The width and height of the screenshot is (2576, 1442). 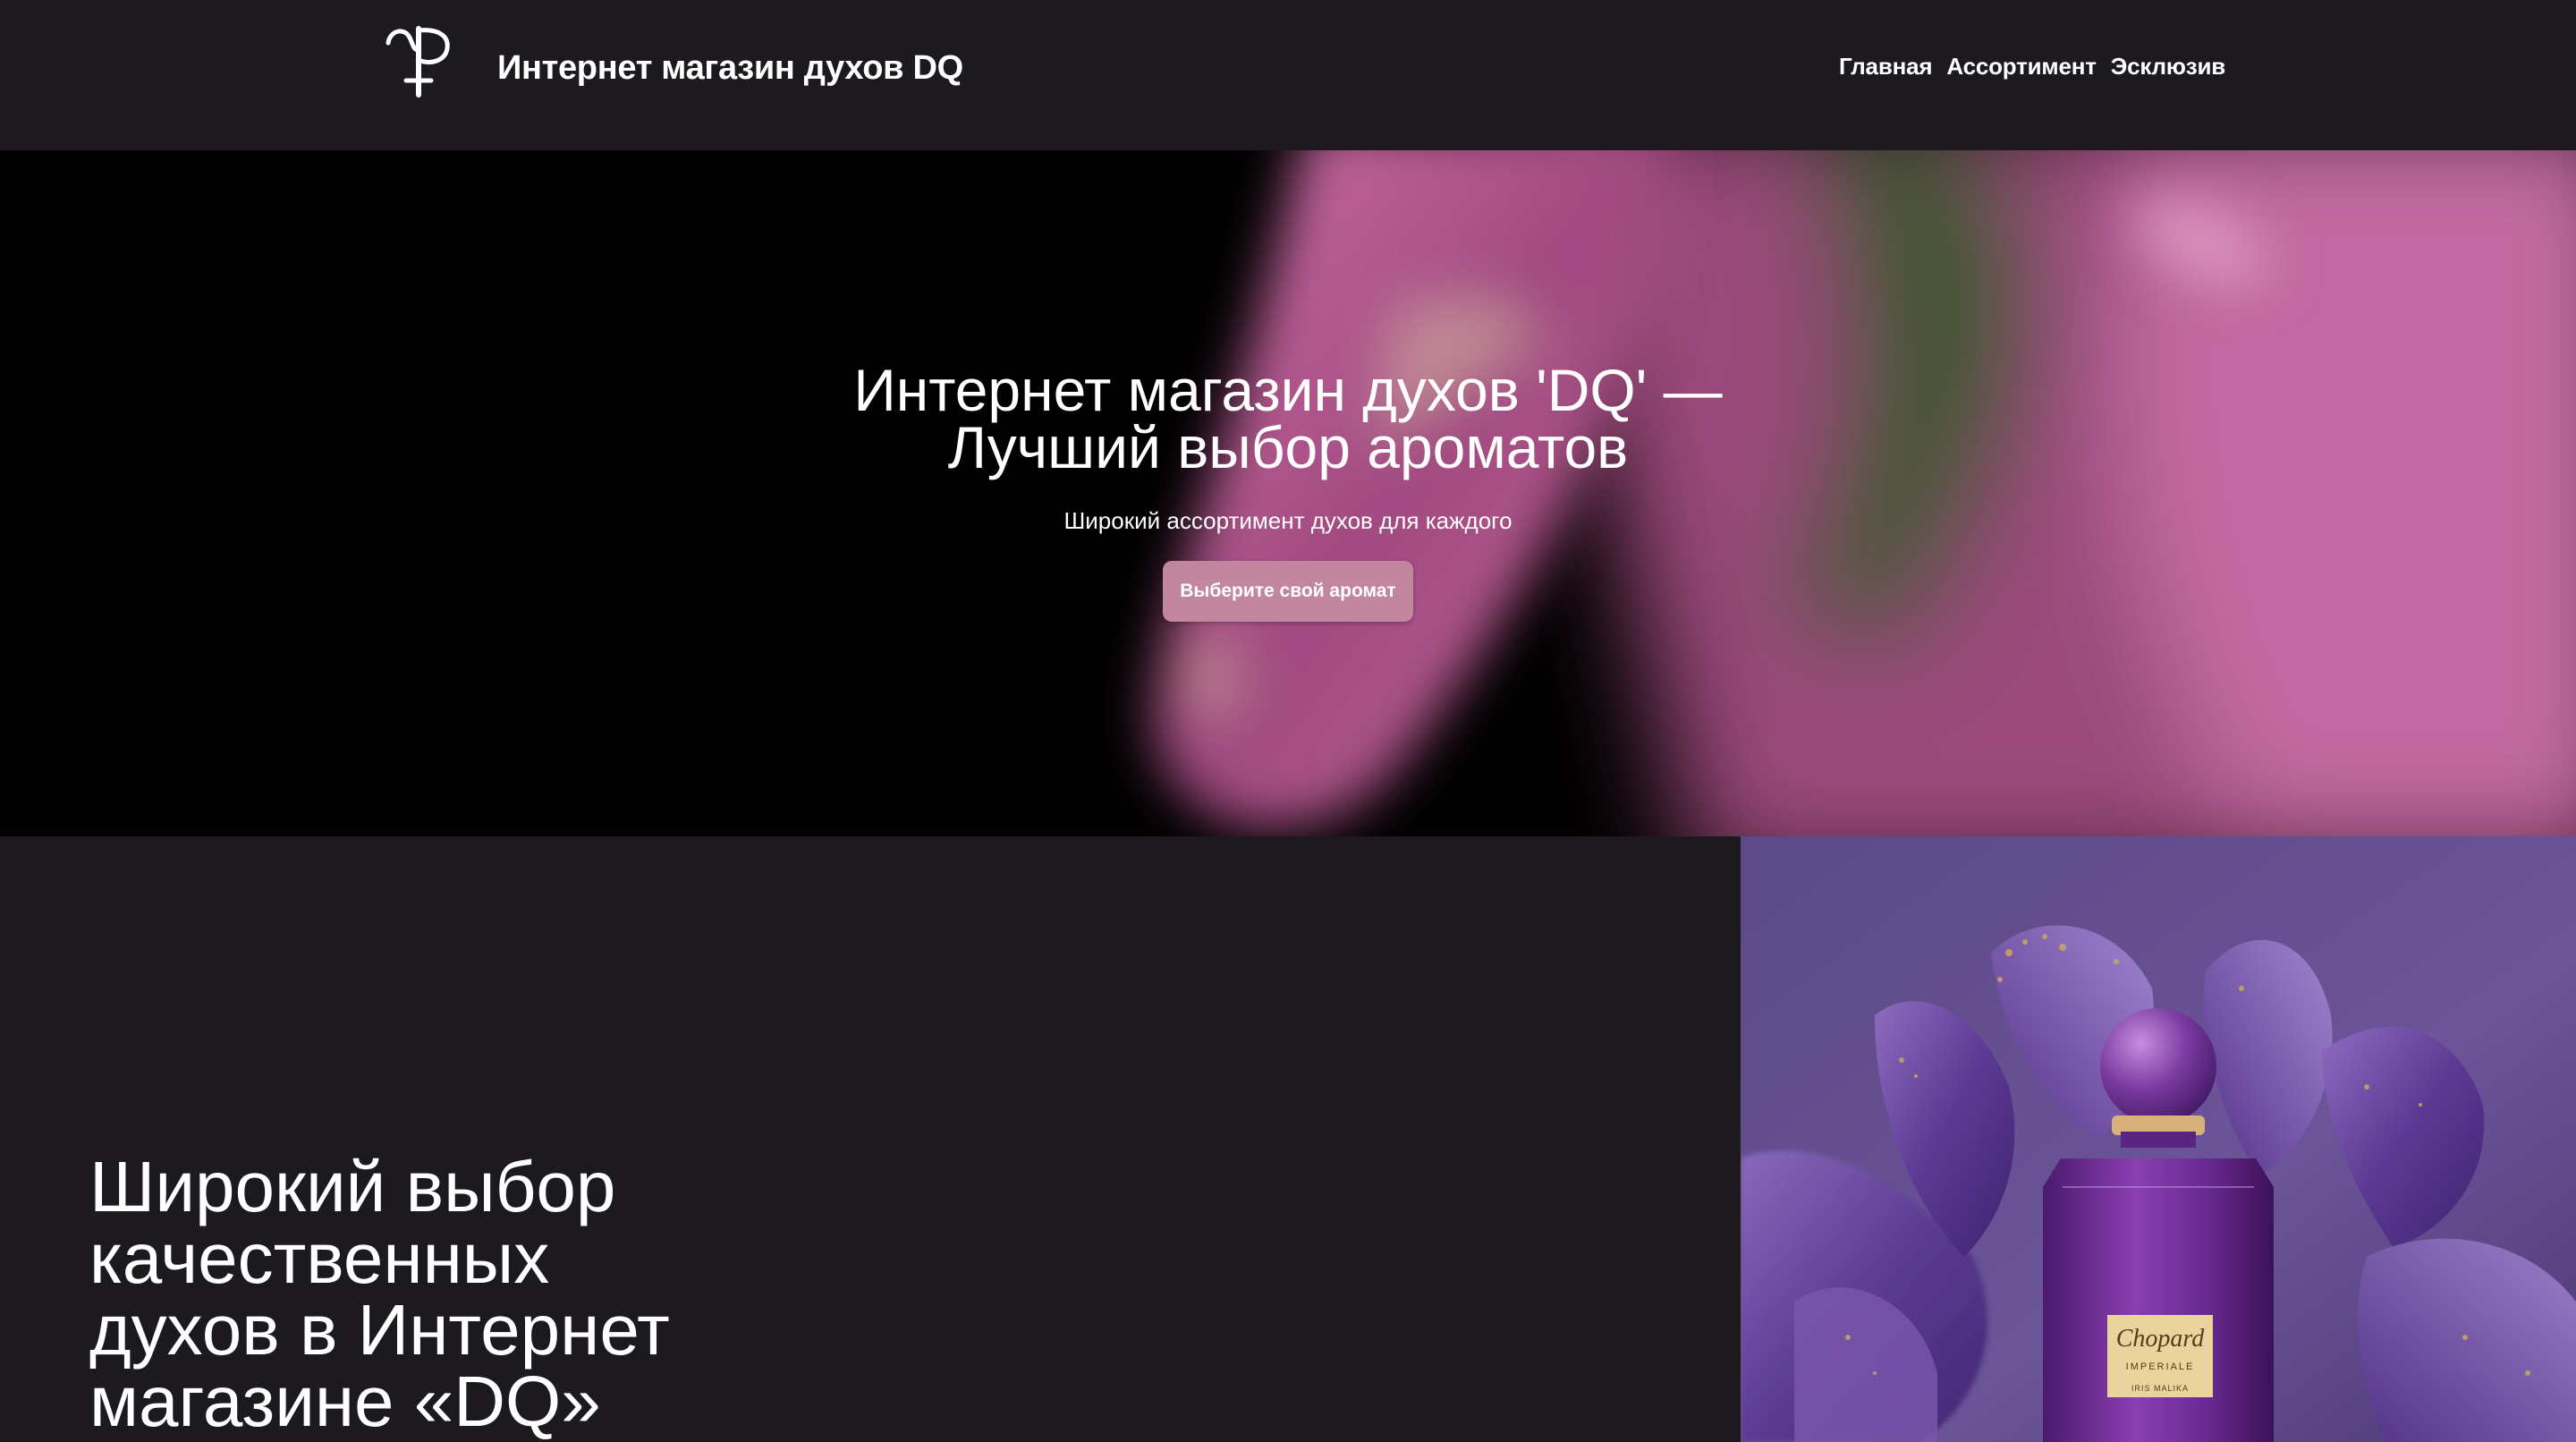 What do you see at coordinates (345, 1401) in the screenshot?
I see `feature-heading-line-4: магазине «DQ»` at bounding box center [345, 1401].